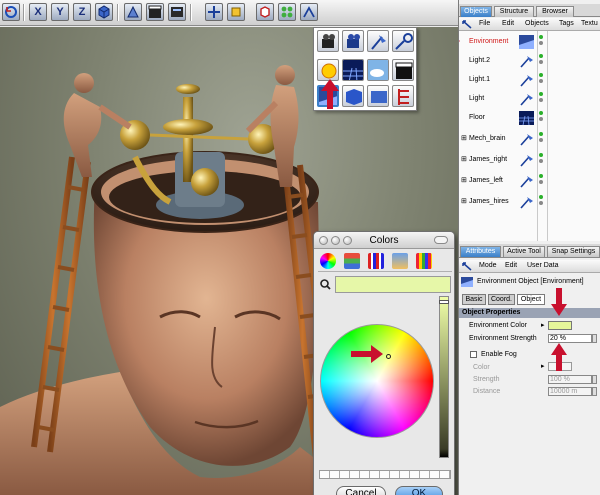 Image resolution: width=600 pixels, height=495 pixels. Describe the element at coordinates (560, 325) in the screenshot. I see `environment-color-swatch` at that location.